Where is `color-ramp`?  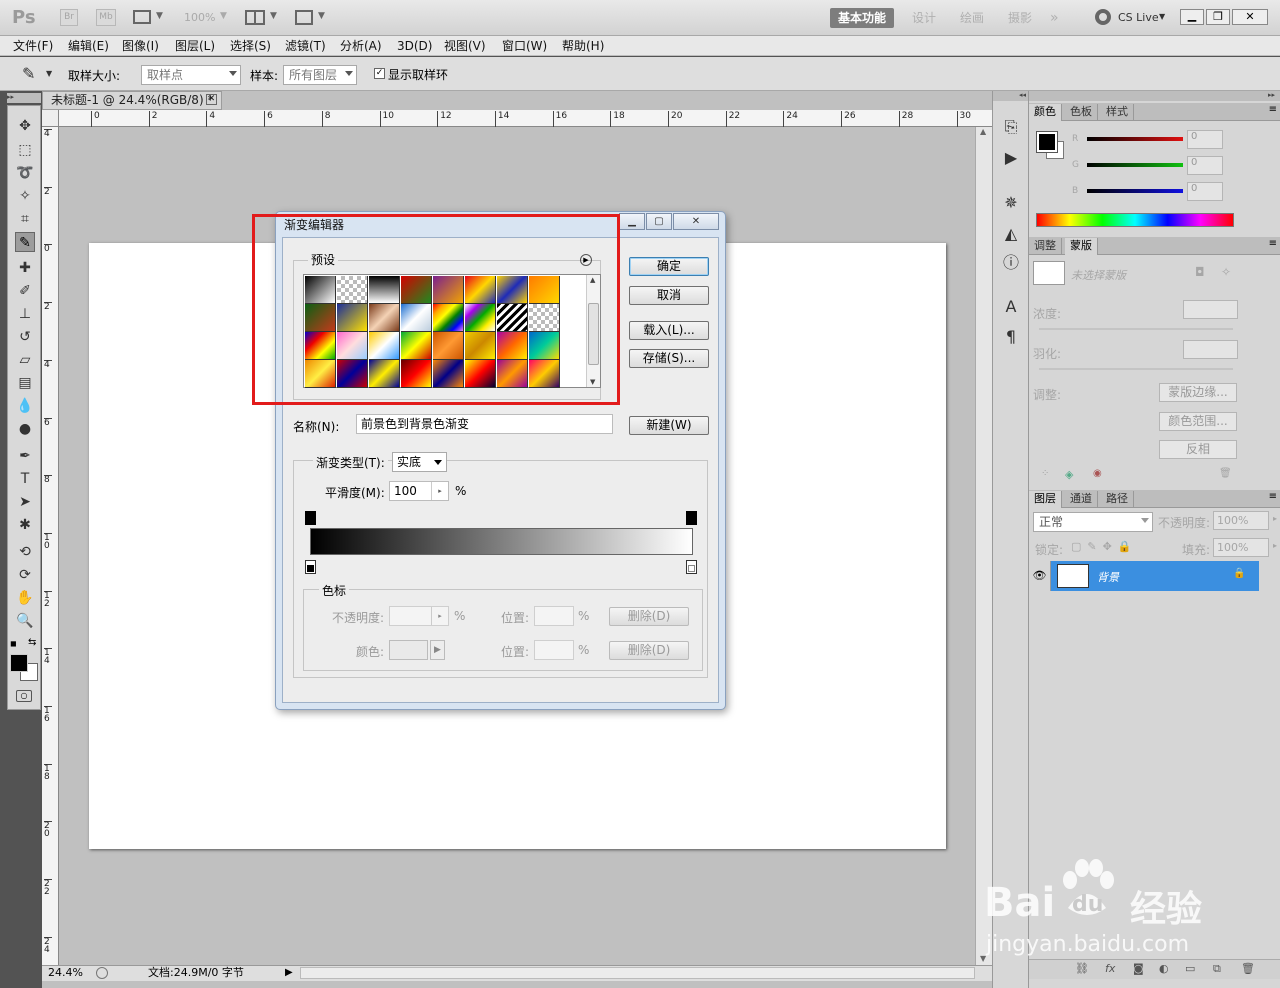
color-ramp is located at coordinates (1135, 220).